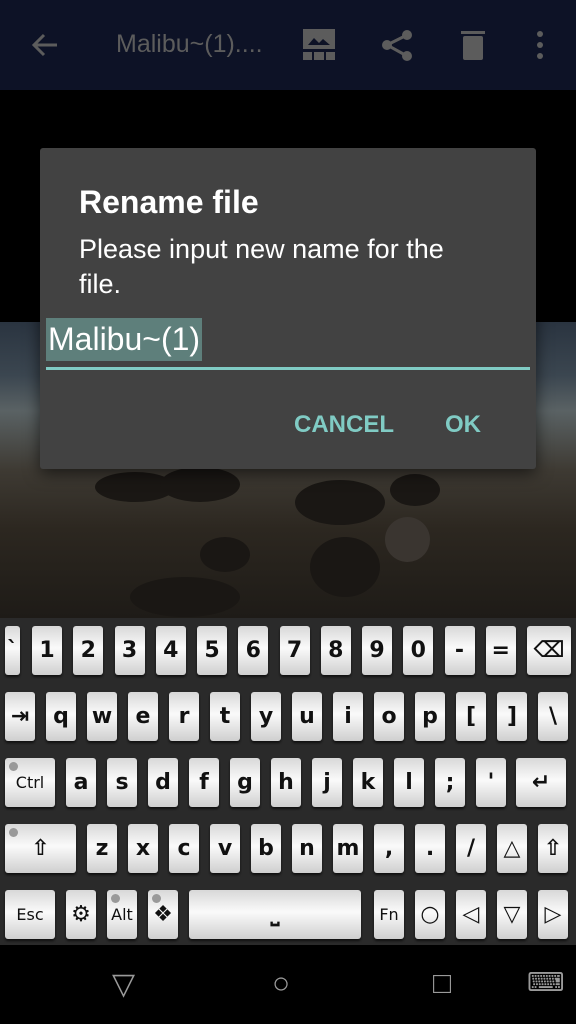 This screenshot has height=1024, width=576. I want to click on key-❖: ❖, so click(163, 914).